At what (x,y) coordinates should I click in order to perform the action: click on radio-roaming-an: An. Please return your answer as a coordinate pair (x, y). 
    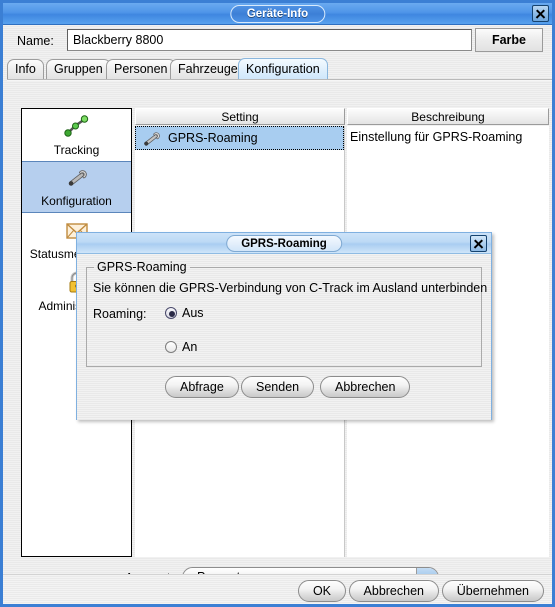
    Looking at the image, I should click on (181, 347).